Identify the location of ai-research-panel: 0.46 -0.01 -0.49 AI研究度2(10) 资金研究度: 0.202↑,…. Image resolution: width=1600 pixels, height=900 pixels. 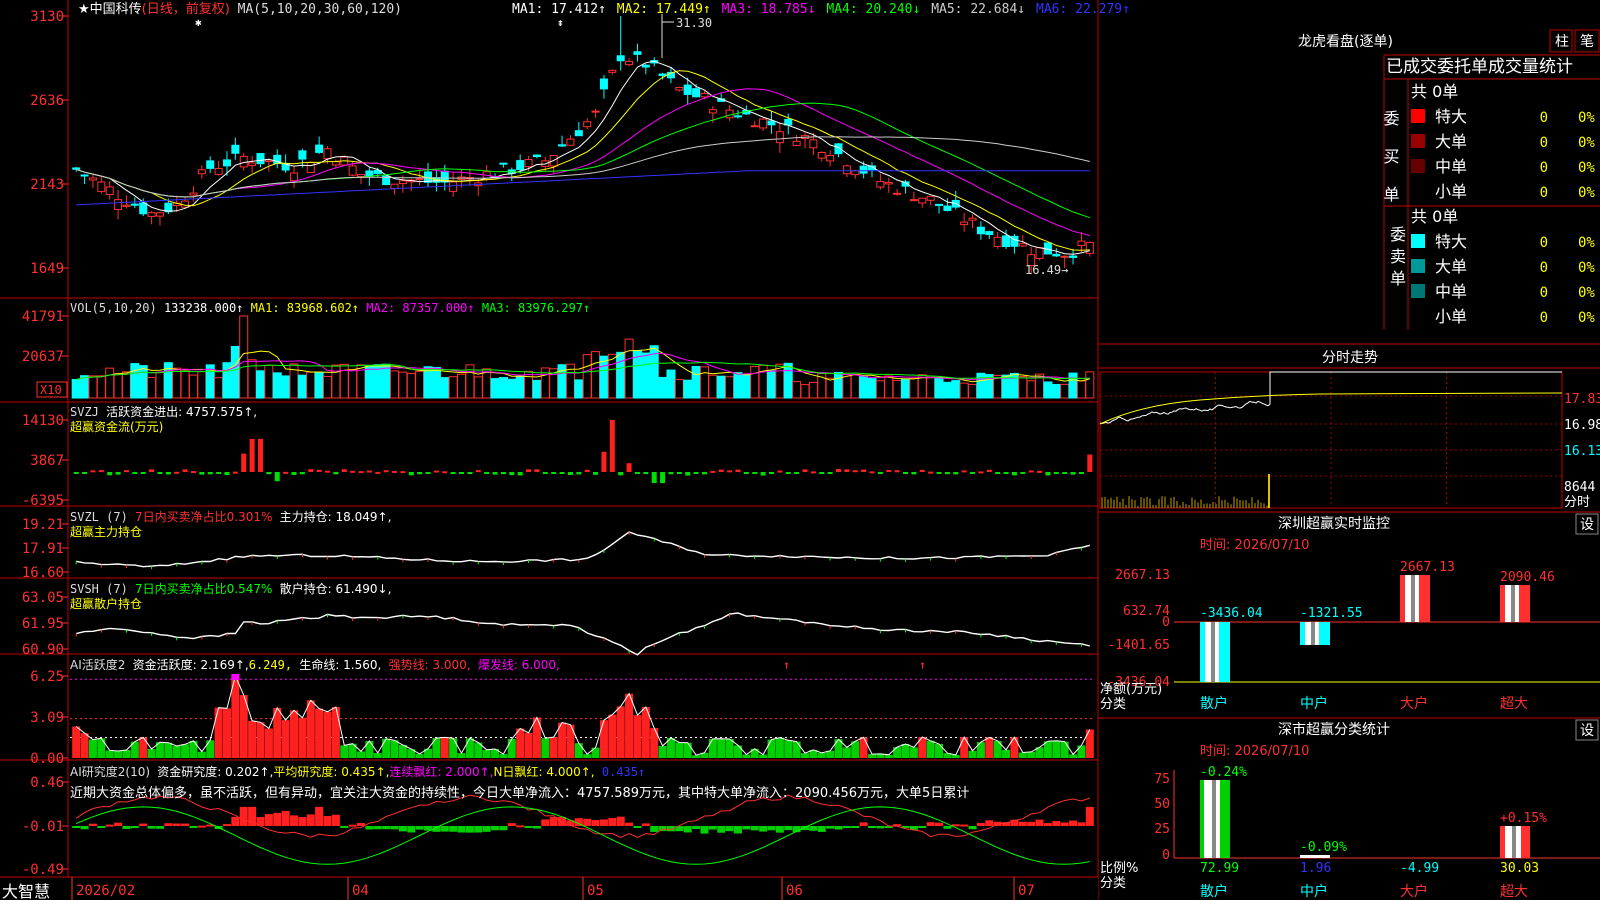
(558, 821).